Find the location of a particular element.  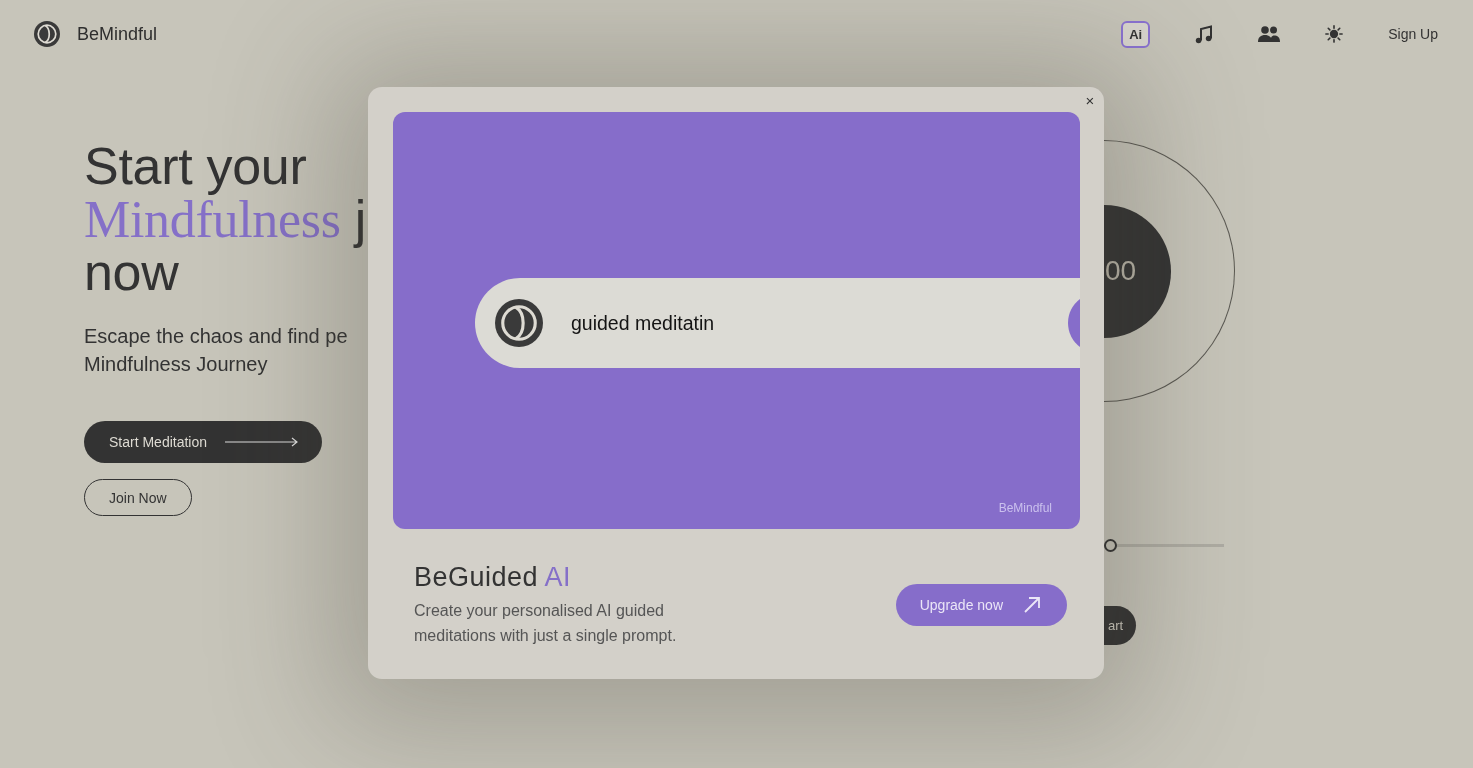

sign-up-link: Sign Up is located at coordinates (1413, 34).